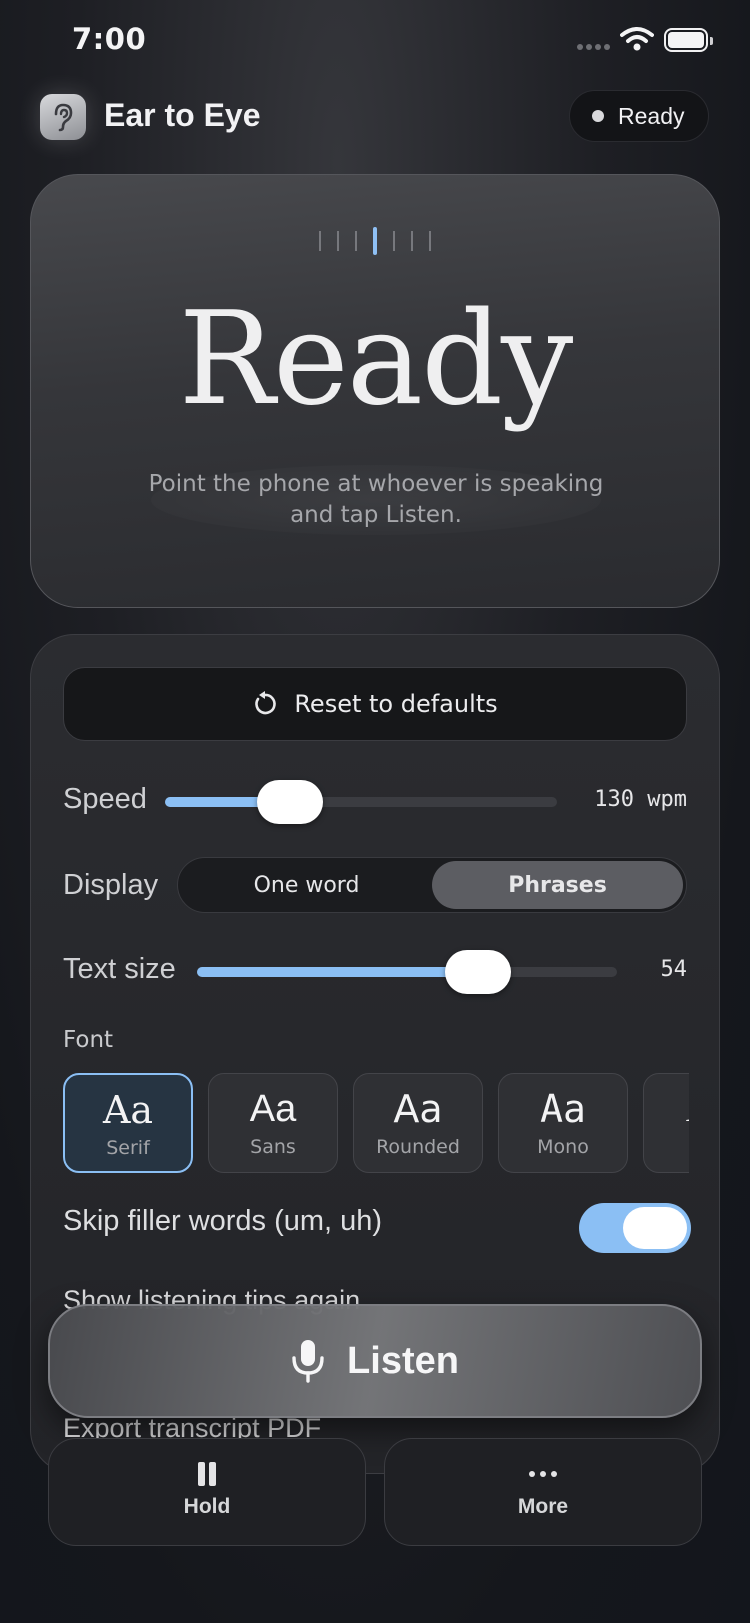 The width and height of the screenshot is (750, 1623). Describe the element at coordinates (119, 969) in the screenshot. I see `text-size-label: Text size` at that location.